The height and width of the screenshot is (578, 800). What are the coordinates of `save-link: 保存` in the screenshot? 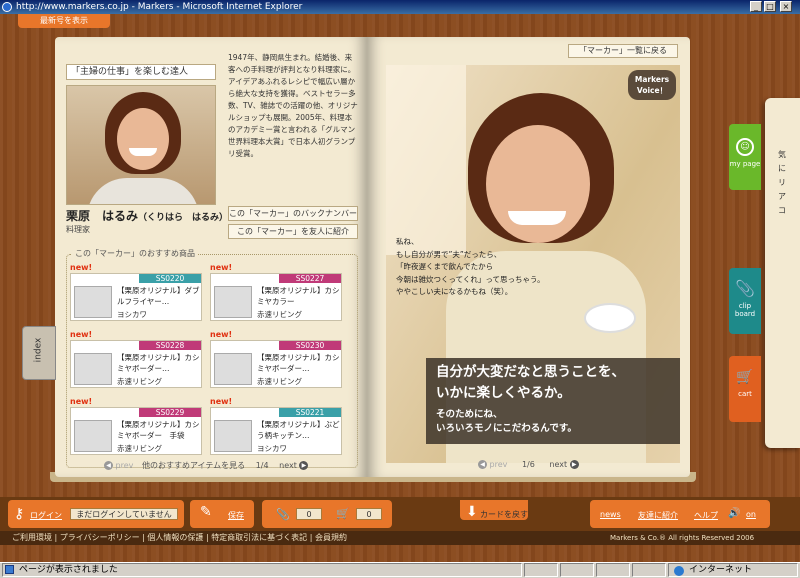 It's located at (236, 515).